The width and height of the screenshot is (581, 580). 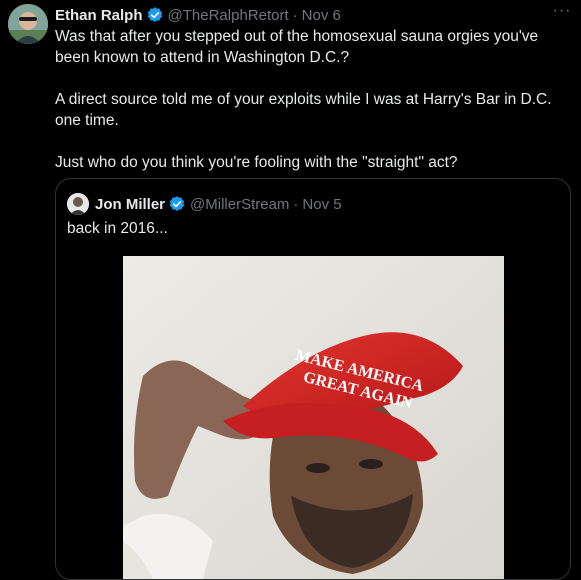 I want to click on more-options-icon: ···, so click(x=562, y=12).